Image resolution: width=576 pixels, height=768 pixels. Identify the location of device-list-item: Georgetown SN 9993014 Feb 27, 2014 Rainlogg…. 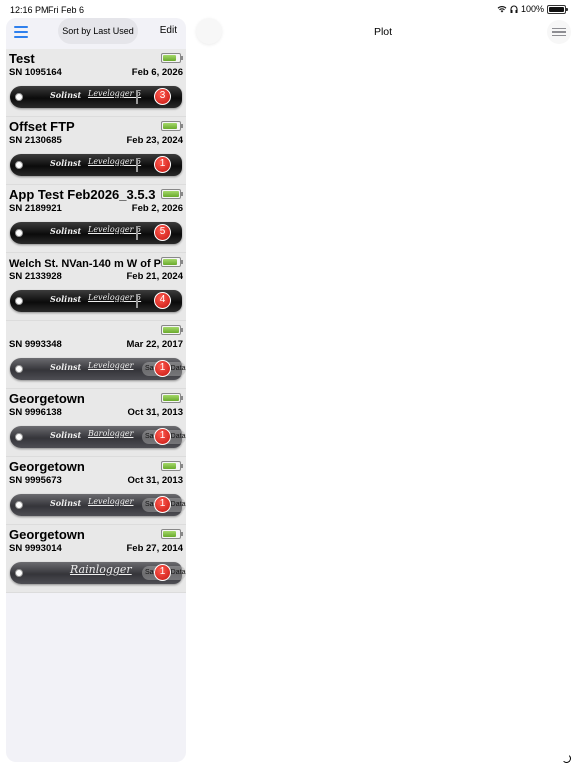
(96, 559).